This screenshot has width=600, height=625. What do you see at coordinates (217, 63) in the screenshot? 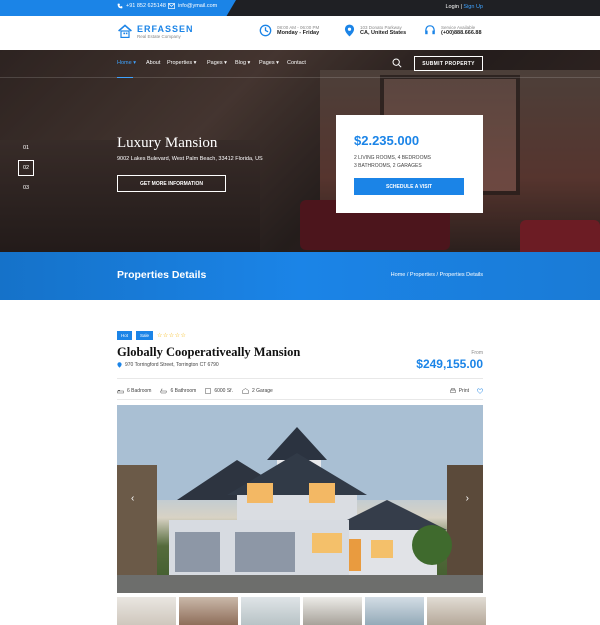
I see `nav-pages: Pages ▾` at bounding box center [217, 63].